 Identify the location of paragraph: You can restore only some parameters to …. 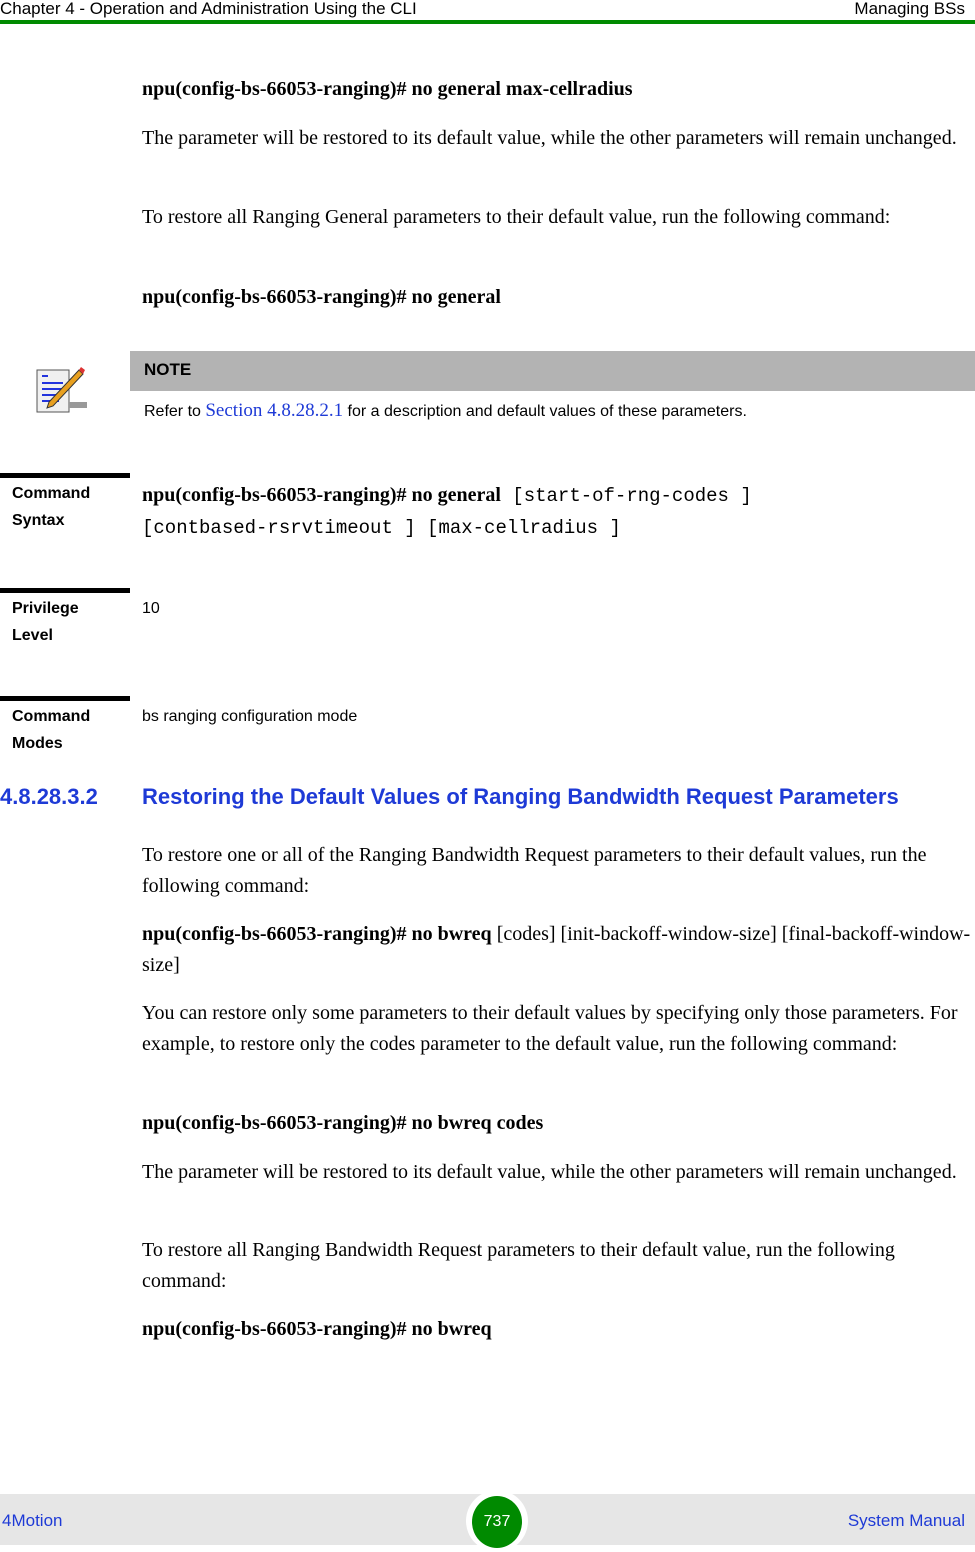
(550, 1028).